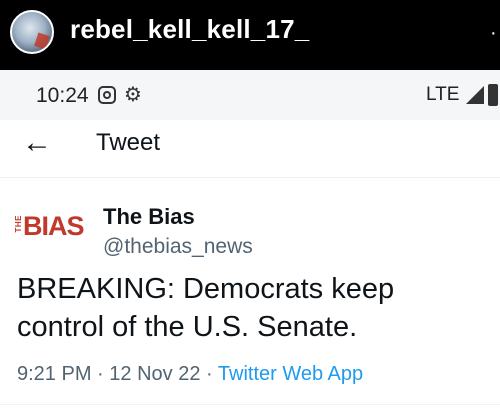 Image resolution: width=500 pixels, height=415 pixels. I want to click on tweet-source-link: Twitter Web App, so click(290, 374).